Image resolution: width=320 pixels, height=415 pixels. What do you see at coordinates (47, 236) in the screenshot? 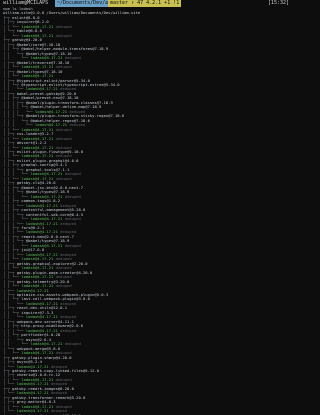
I see `package-name: remark-mdx@2.0.0-next.7` at bounding box center [47, 236].